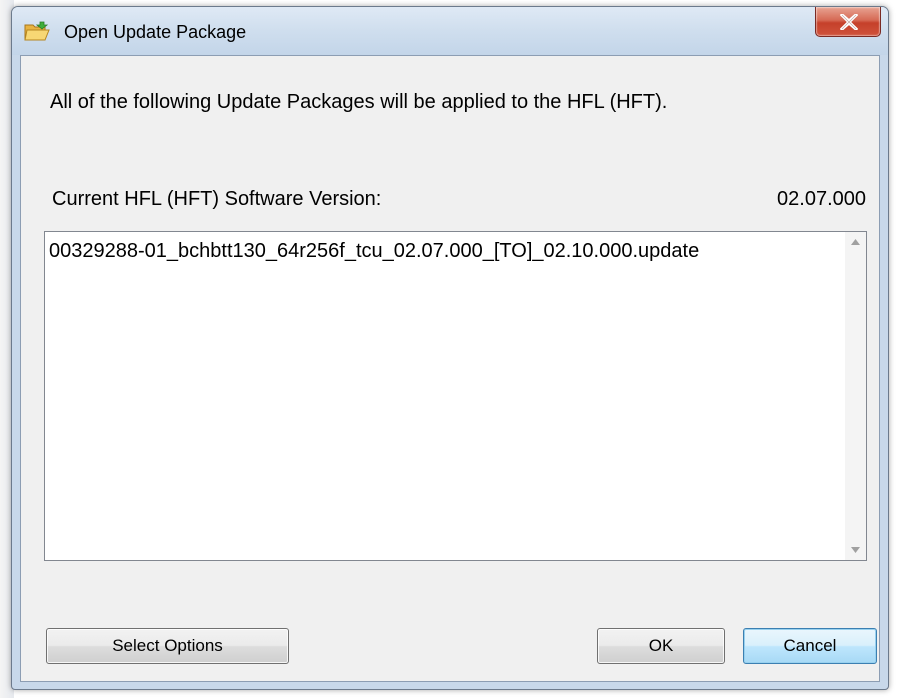 The image size is (900, 698). I want to click on cancel-button: Cancel, so click(810, 646).